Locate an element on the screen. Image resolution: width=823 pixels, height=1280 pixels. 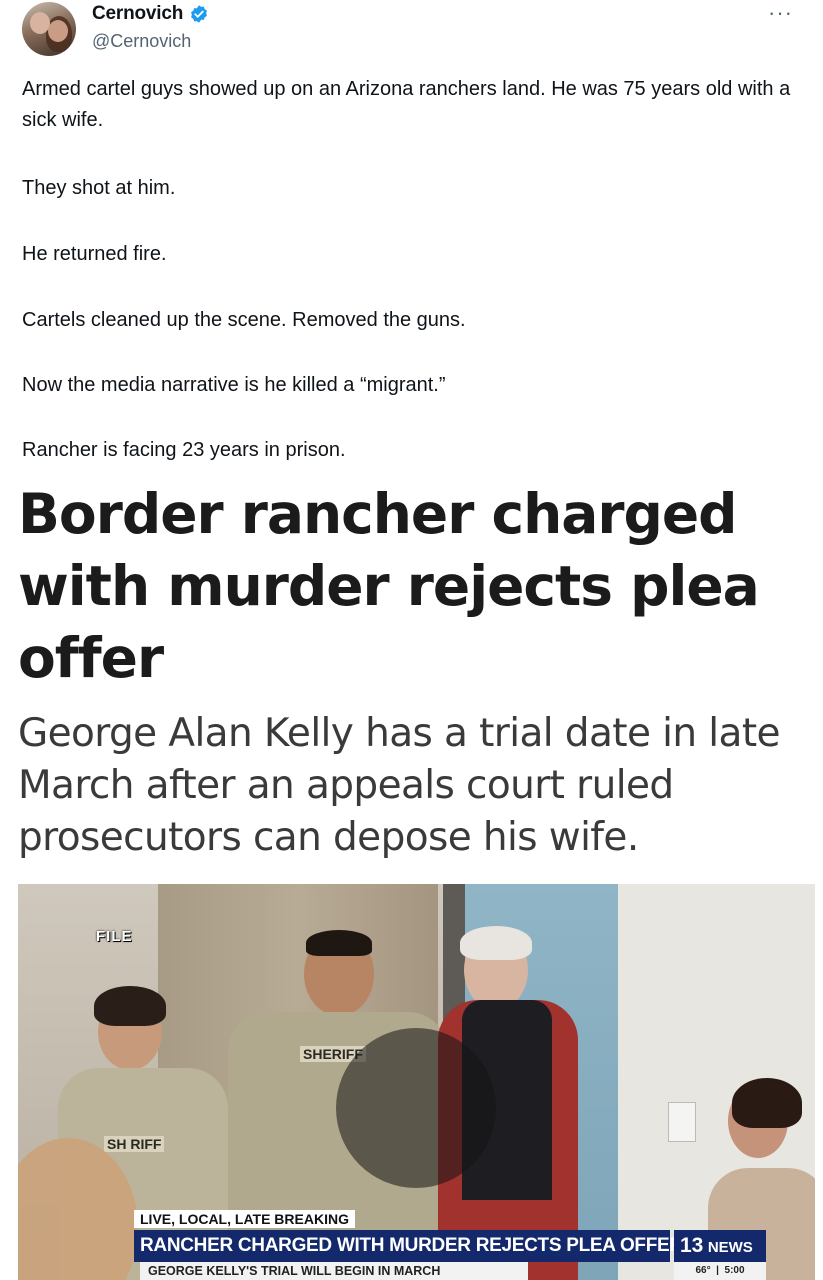
light-switch is located at coordinates (682, 1122).